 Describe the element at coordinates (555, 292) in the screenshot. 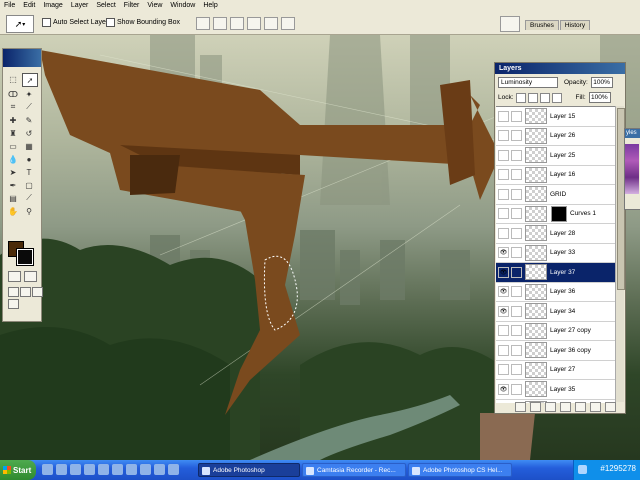

I see `layer-row: 👁 Layer 36` at that location.